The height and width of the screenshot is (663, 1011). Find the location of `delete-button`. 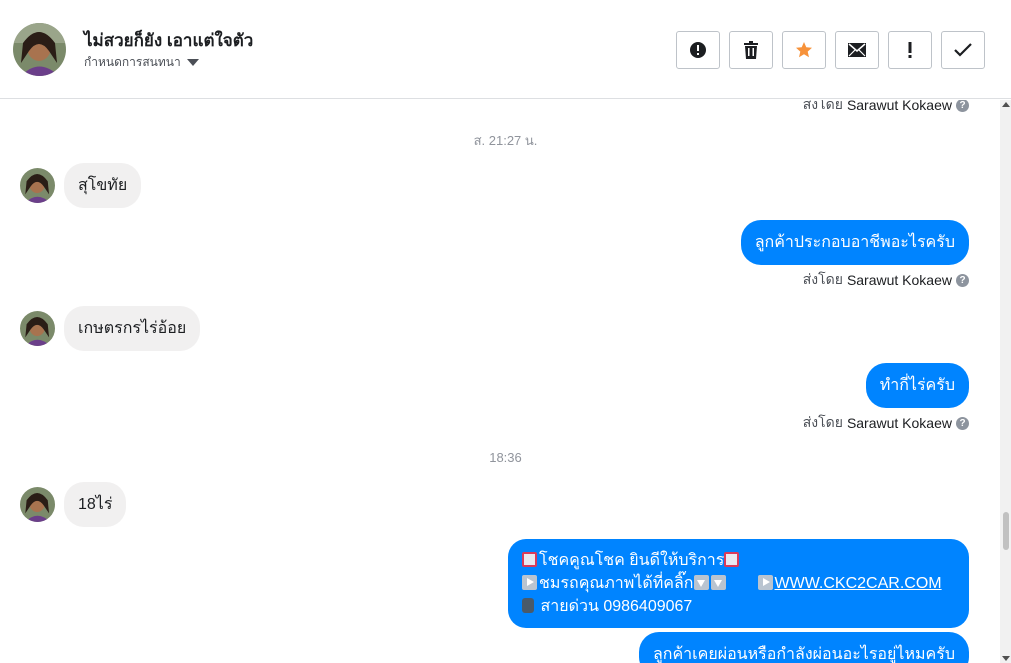

delete-button is located at coordinates (751, 50).